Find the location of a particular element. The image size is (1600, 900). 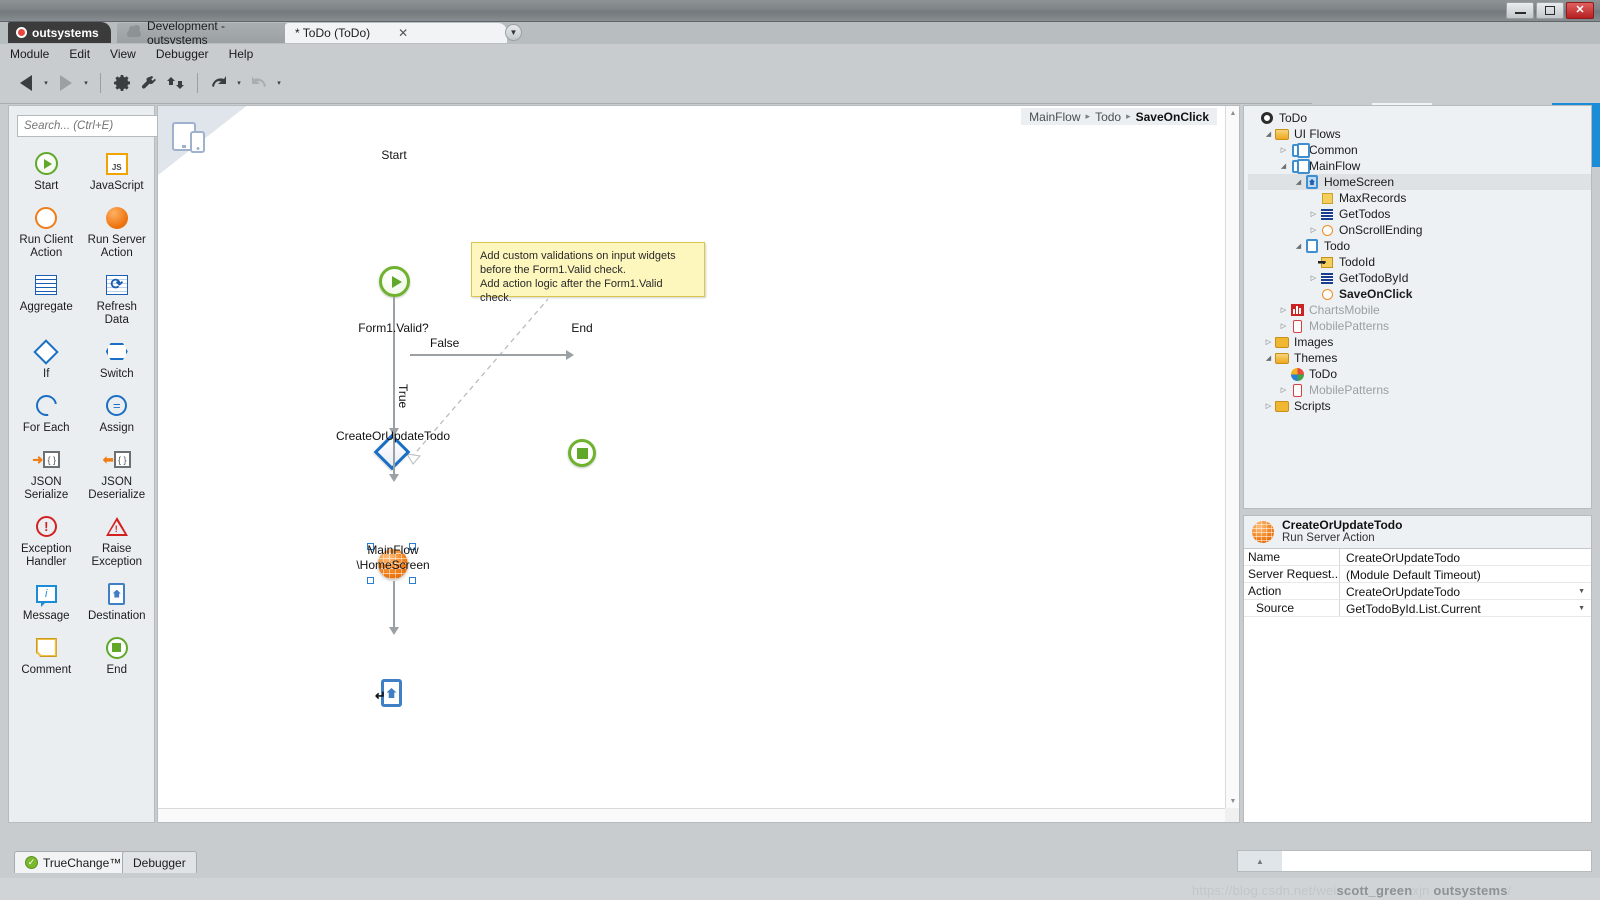

undo-icon is located at coordinates (219, 83).